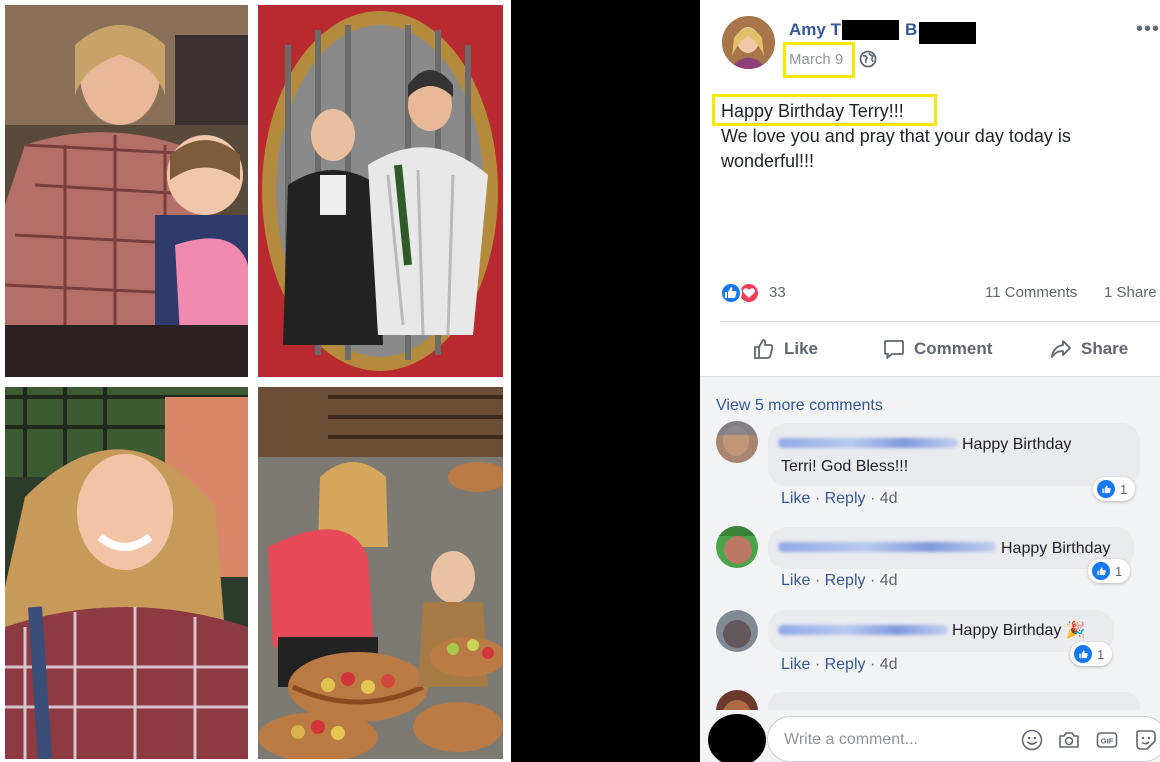  What do you see at coordinates (911, 30) in the screenshot?
I see `author-initial: B` at bounding box center [911, 30].